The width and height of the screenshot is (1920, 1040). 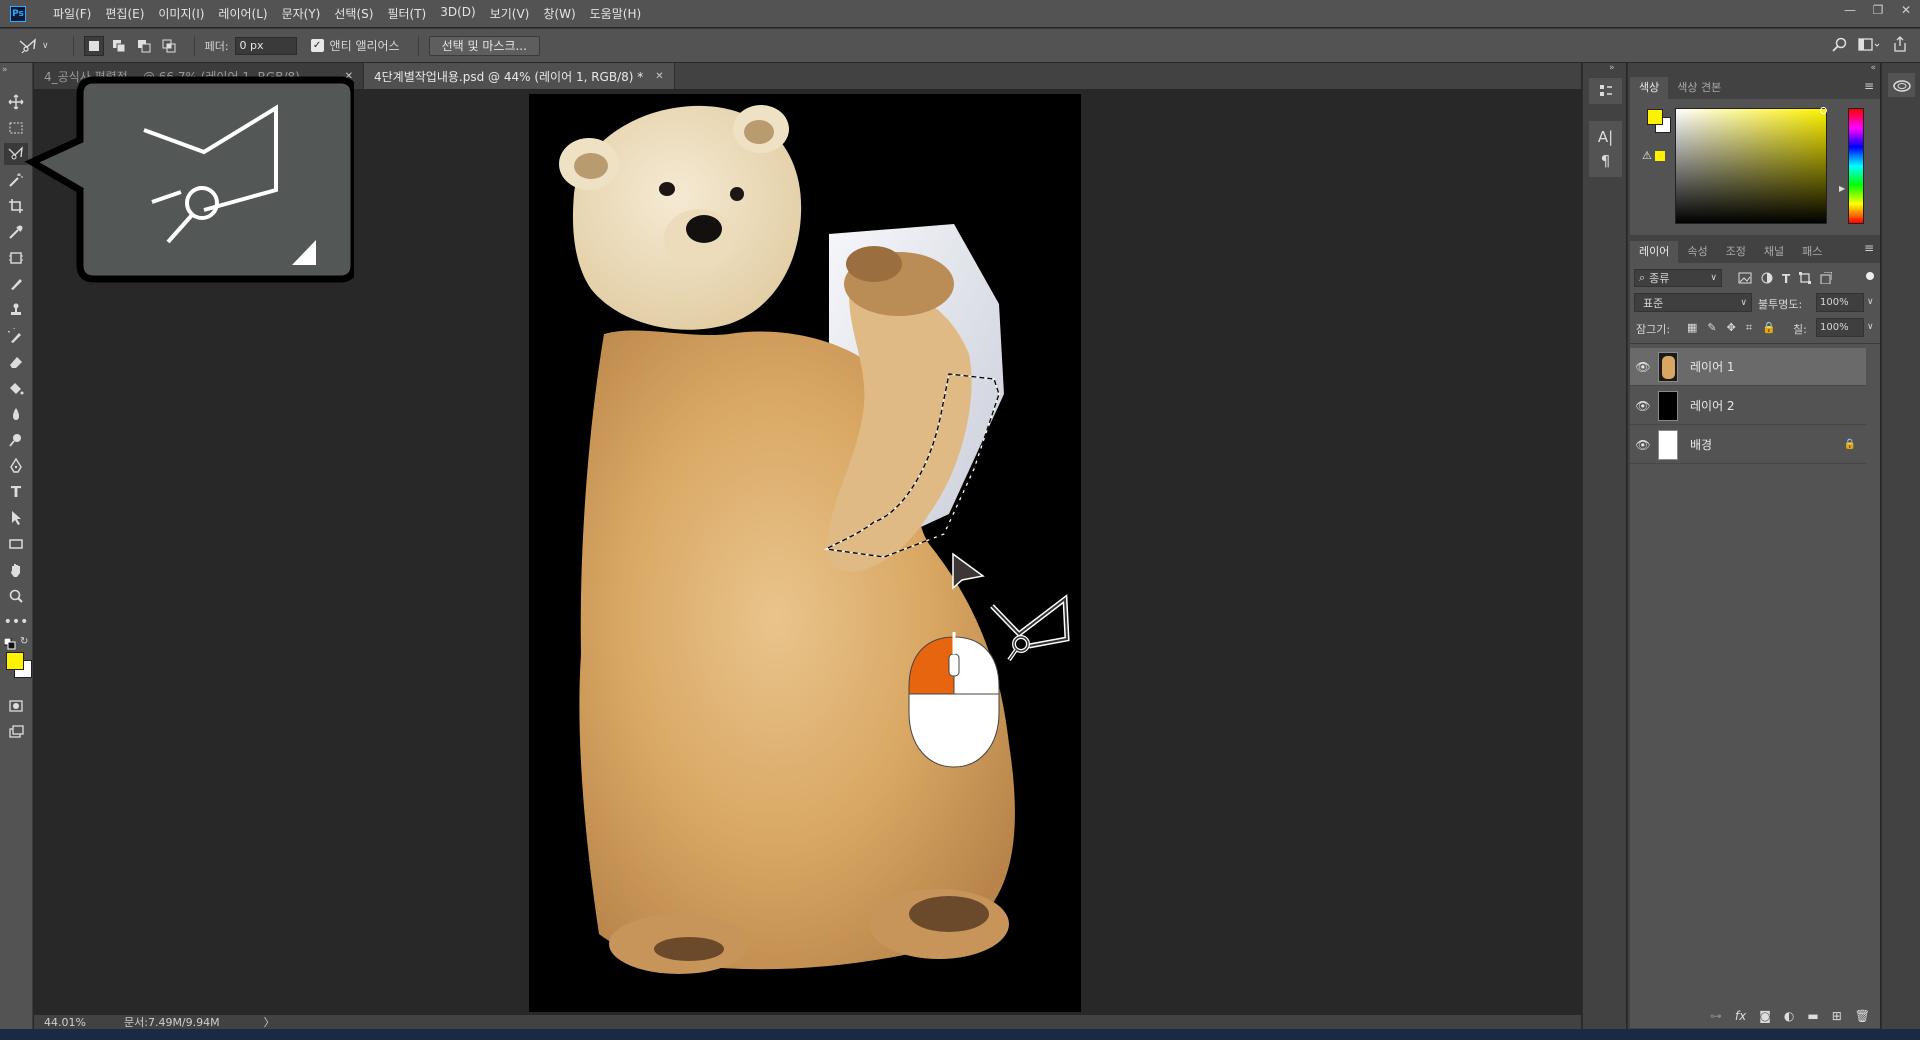 What do you see at coordinates (1774, 252) in the screenshot?
I see `tab-channels: 채널` at bounding box center [1774, 252].